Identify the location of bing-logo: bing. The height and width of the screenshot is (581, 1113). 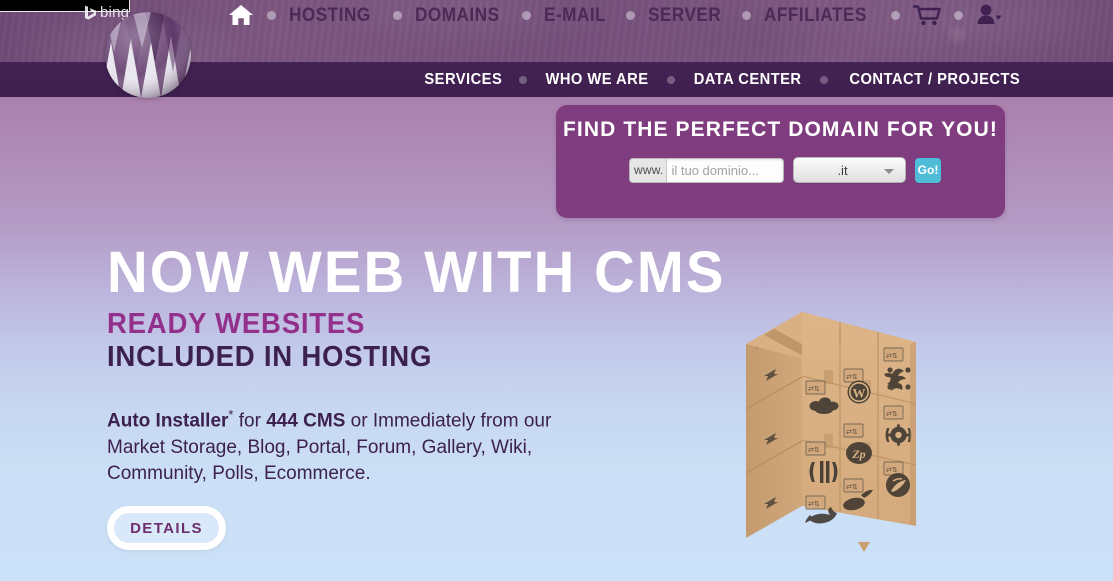
(106, 12).